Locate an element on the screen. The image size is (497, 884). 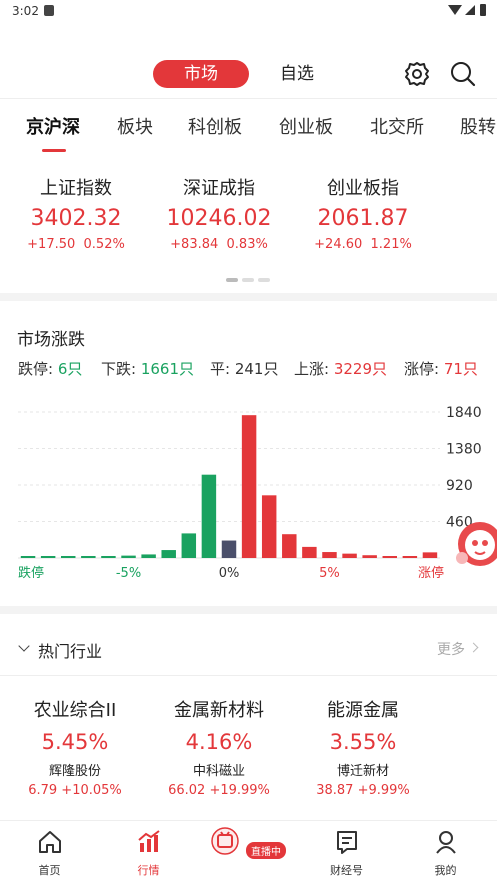
index-change: +24.60 1.21% is located at coordinates (363, 244).